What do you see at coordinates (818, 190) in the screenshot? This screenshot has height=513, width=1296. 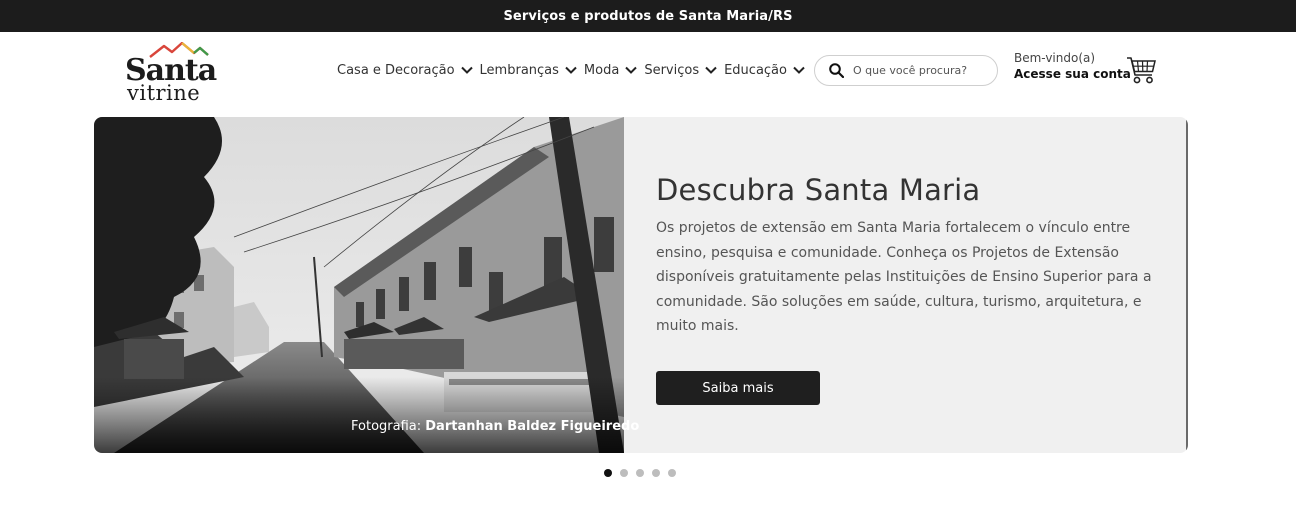 I see `hero-title: Descubra Santa Maria` at bounding box center [818, 190].